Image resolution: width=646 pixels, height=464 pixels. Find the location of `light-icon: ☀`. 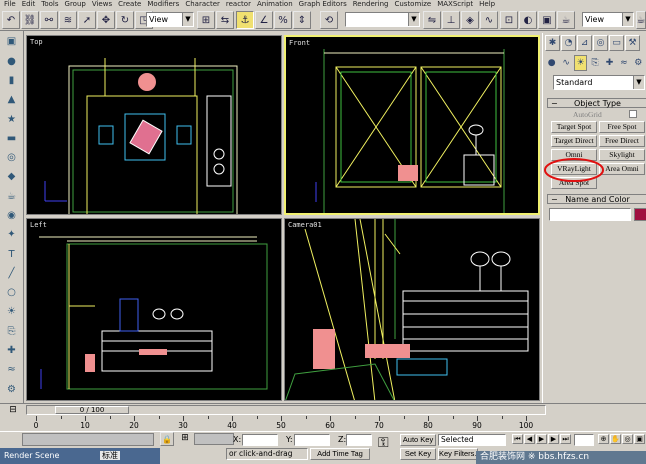

light-icon: ☀ is located at coordinates (11, 311).